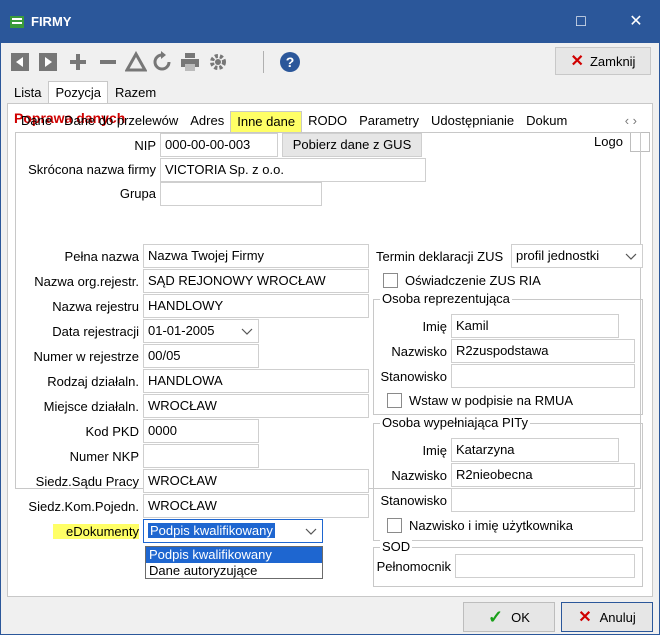  Describe the element at coordinates (48, 62) in the screenshot. I see `next-record-icon` at that location.